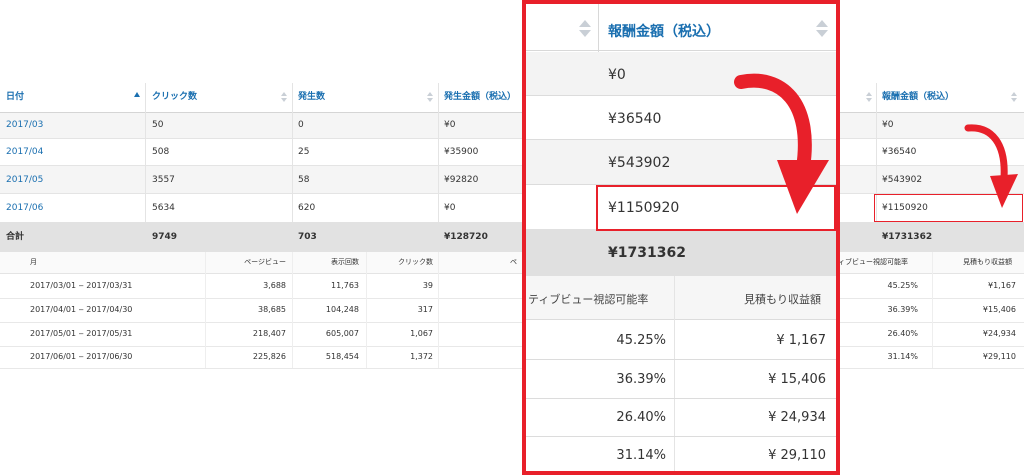 Image resolution: width=1024 pixels, height=475 pixels. Describe the element at coordinates (304, 152) in the screenshot. I see `count-cell: 25` at that location.